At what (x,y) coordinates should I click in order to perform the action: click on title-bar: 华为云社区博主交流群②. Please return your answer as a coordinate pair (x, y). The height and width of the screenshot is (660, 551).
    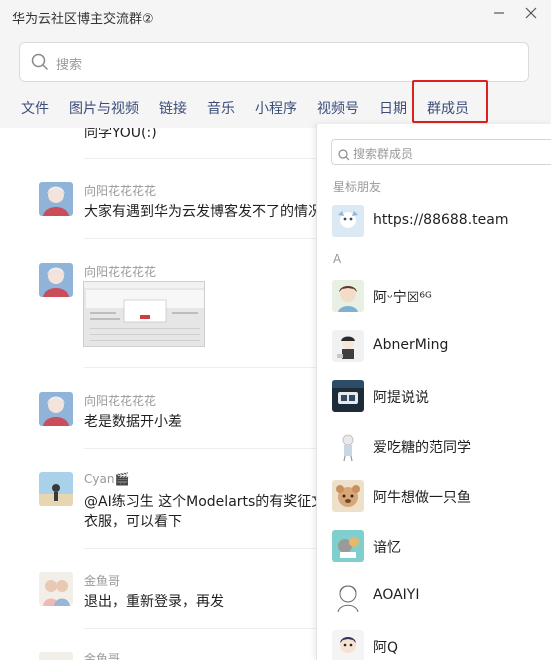
    Looking at the image, I should click on (275, 17).